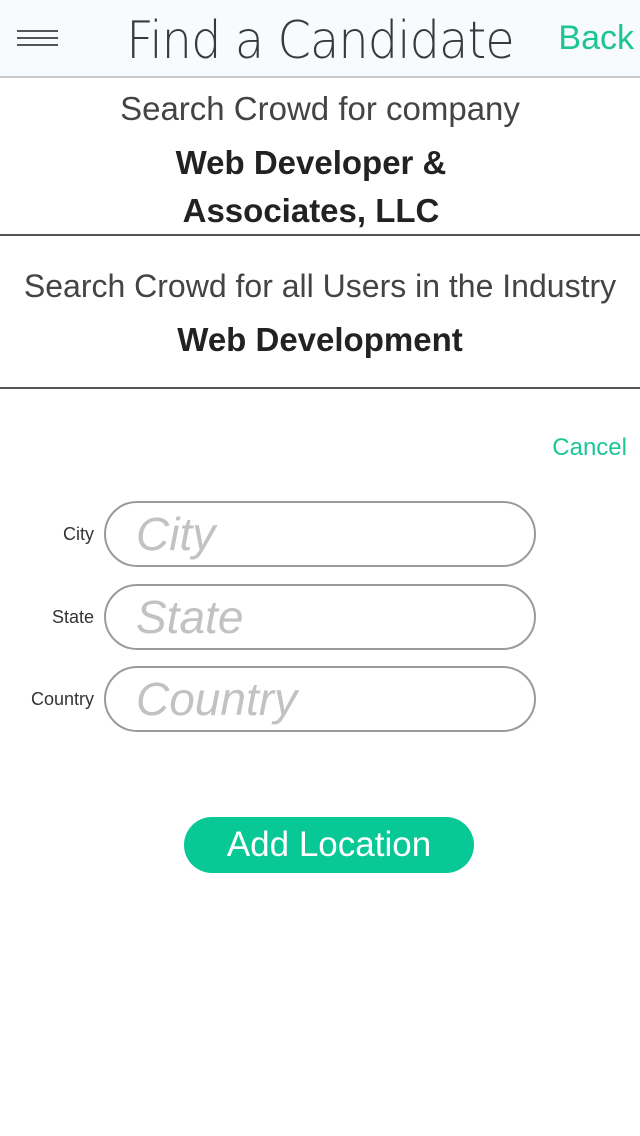 The width and height of the screenshot is (640, 1136). Describe the element at coordinates (311, 186) in the screenshot. I see `company-name: Web Developer & Associates, LLC` at that location.